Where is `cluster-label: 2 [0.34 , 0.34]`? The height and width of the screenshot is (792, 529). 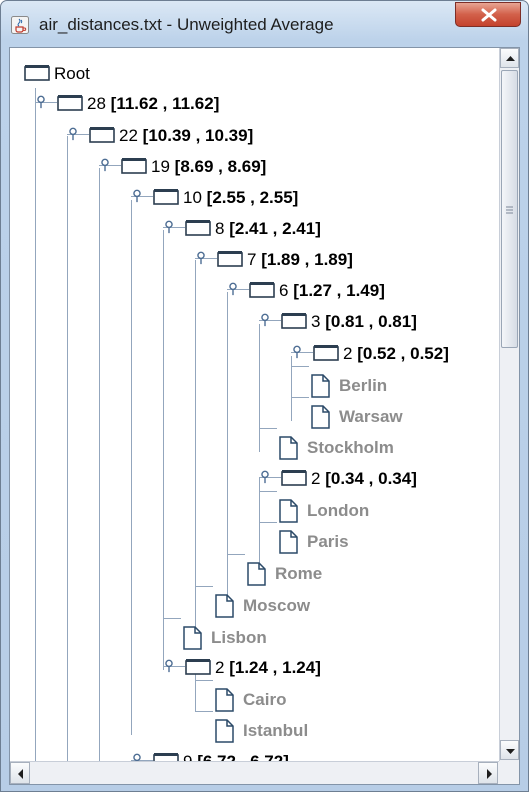
cluster-label: 2 [0.34 , 0.34] is located at coordinates (364, 479).